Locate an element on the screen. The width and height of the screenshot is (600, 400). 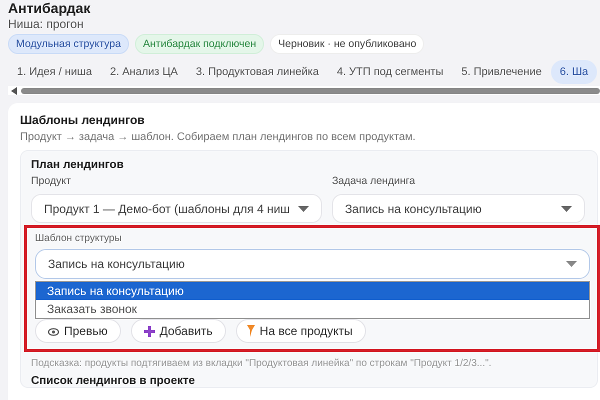
action-button: Превью is located at coordinates (78, 331).